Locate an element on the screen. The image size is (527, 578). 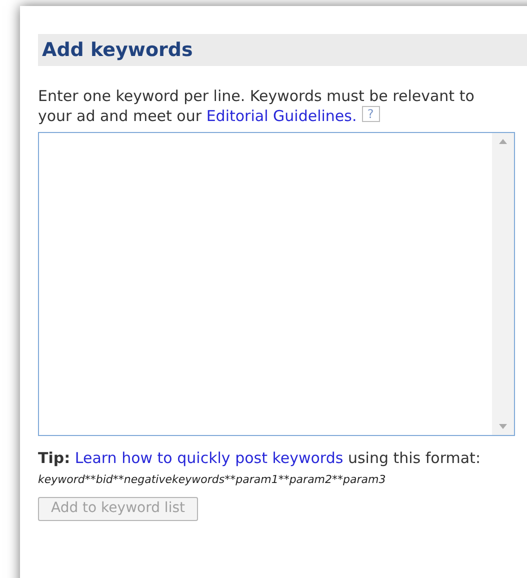
instructions-text: Enter one keyword per line. Keywords must be relevant to your ad and meet our Editorial Guidelines. ? is located at coordinates (257, 106).